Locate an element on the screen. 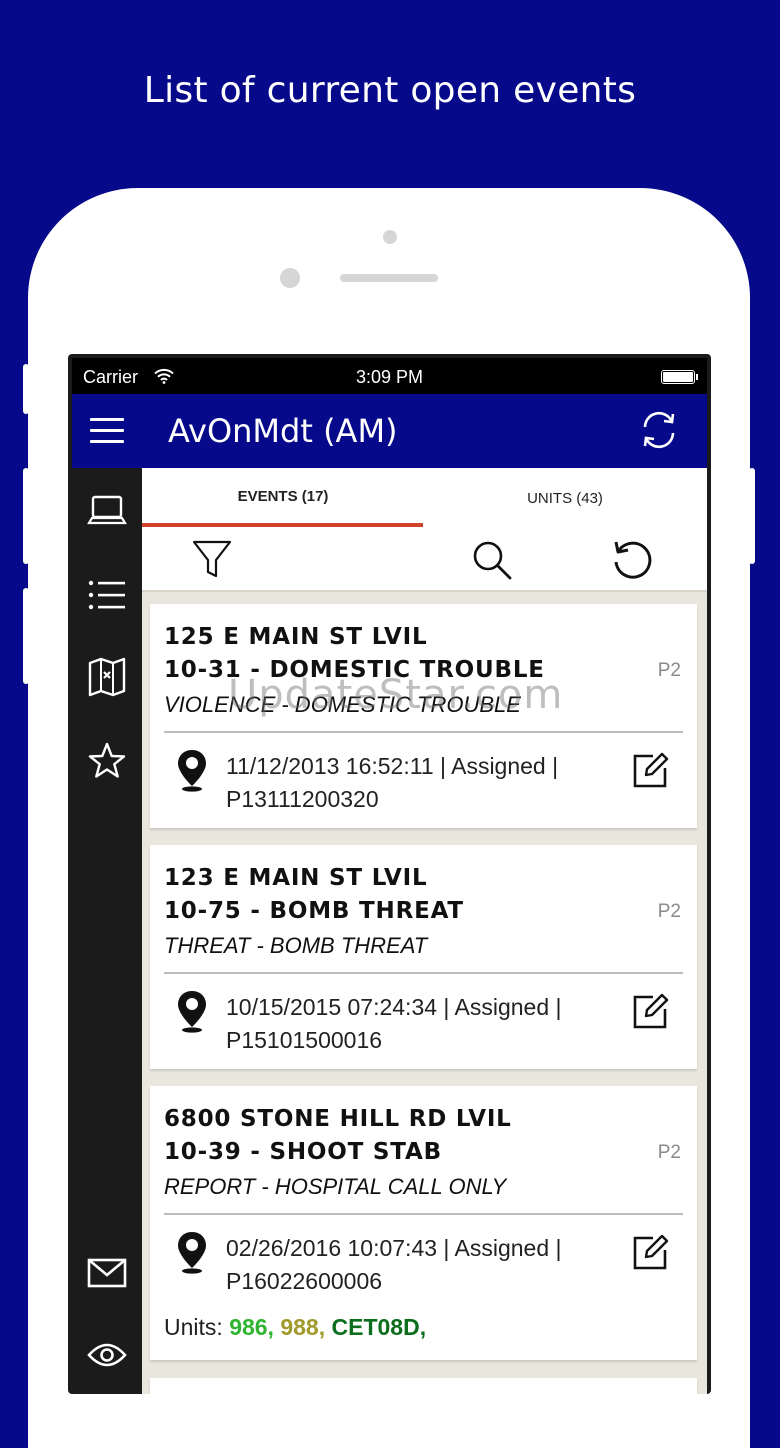 This screenshot has width=780, height=1448. unit-tag: 986, is located at coordinates (251, 1327).